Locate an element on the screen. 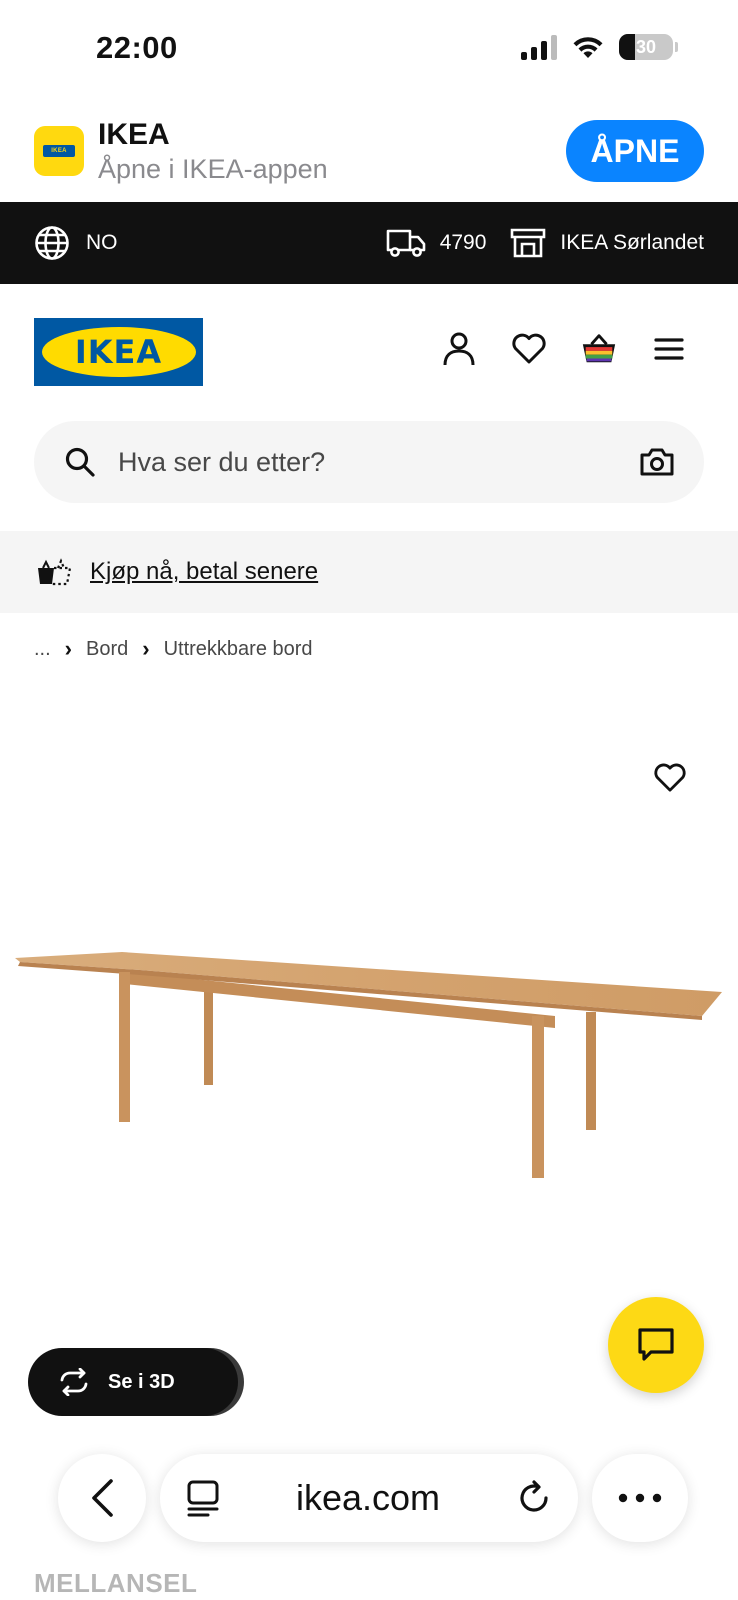  url-text: ikea.com is located at coordinates (368, 1497).